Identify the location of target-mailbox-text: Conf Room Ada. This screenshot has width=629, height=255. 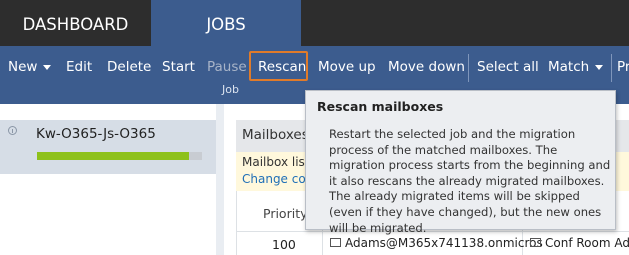
(587, 243).